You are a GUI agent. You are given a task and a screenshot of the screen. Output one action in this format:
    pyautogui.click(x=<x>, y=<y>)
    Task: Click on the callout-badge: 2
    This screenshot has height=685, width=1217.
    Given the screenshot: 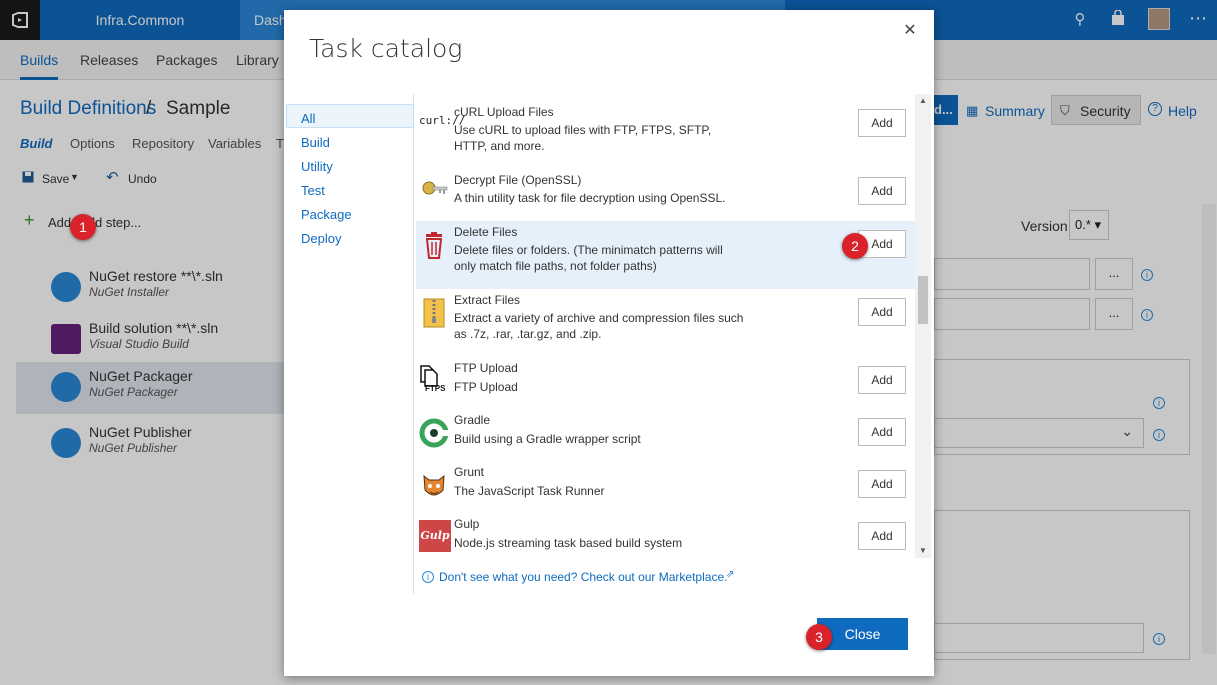 What is the action you would take?
    pyautogui.click(x=855, y=246)
    